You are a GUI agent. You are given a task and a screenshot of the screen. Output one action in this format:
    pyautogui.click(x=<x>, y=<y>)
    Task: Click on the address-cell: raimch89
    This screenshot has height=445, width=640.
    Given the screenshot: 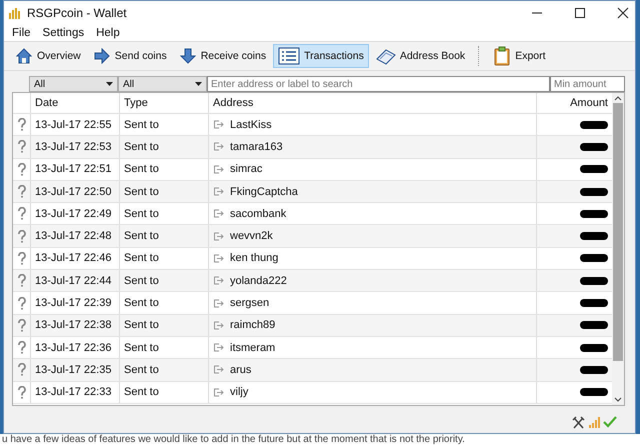 What is the action you would take?
    pyautogui.click(x=253, y=325)
    